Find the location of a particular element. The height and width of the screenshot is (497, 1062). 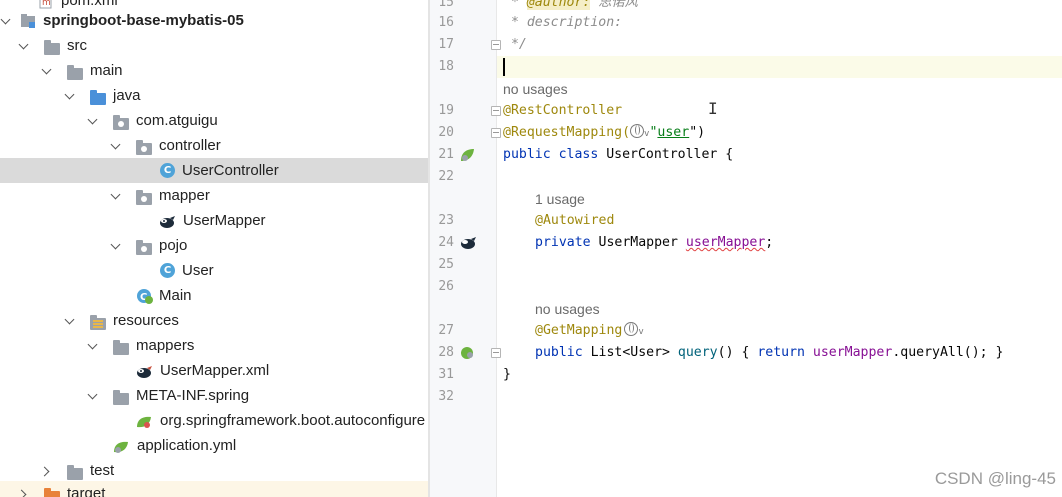

tree-item-label: test is located at coordinates (102, 470).